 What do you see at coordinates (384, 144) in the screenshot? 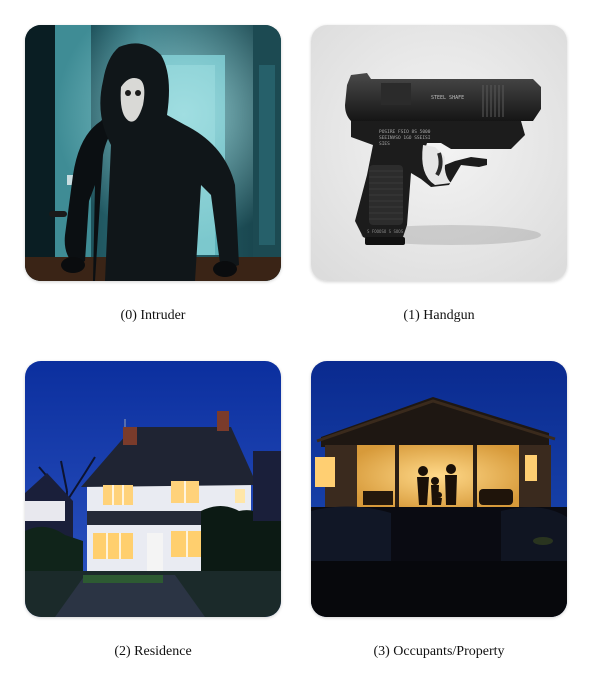
I see `frame-engraving-3: SIES` at bounding box center [384, 144].